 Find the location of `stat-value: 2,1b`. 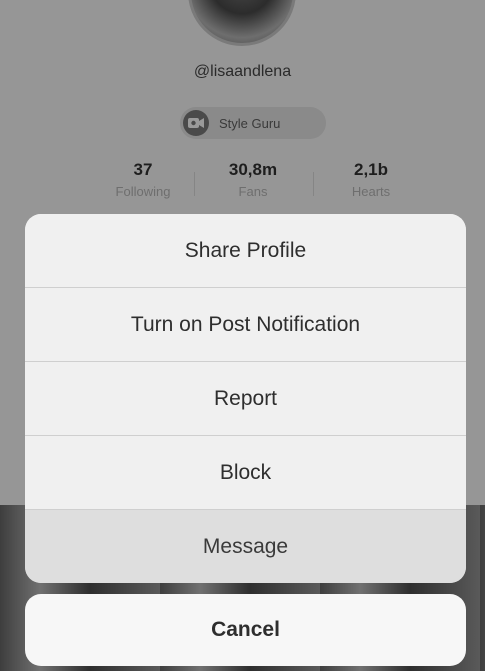

stat-value: 2,1b is located at coordinates (371, 169).